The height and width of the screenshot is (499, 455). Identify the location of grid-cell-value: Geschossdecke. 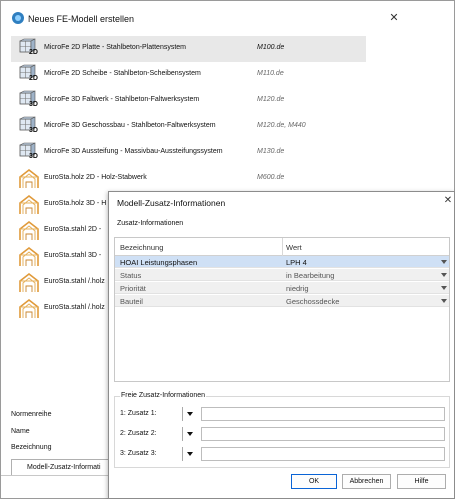
(312, 301).